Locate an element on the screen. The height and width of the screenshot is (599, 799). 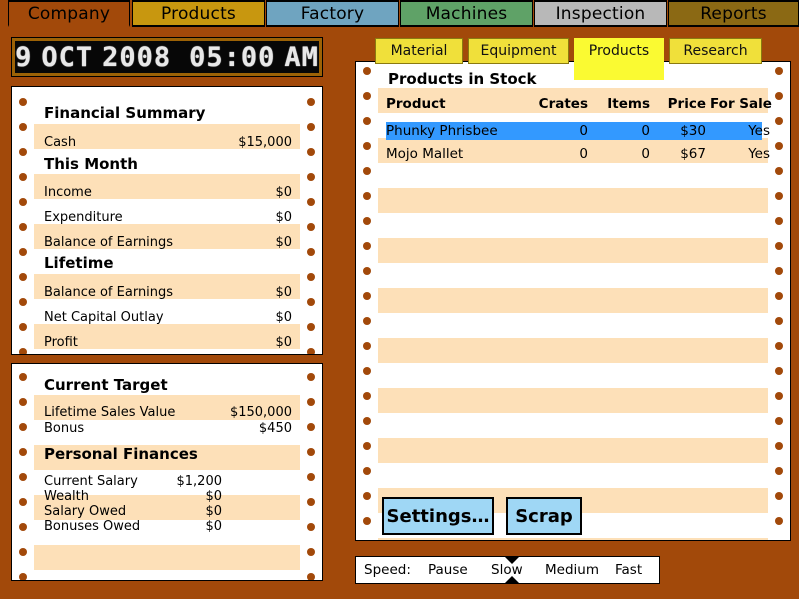
clock-lcd: 9 OCT 2008 05:00 AM is located at coordinates (167, 57).